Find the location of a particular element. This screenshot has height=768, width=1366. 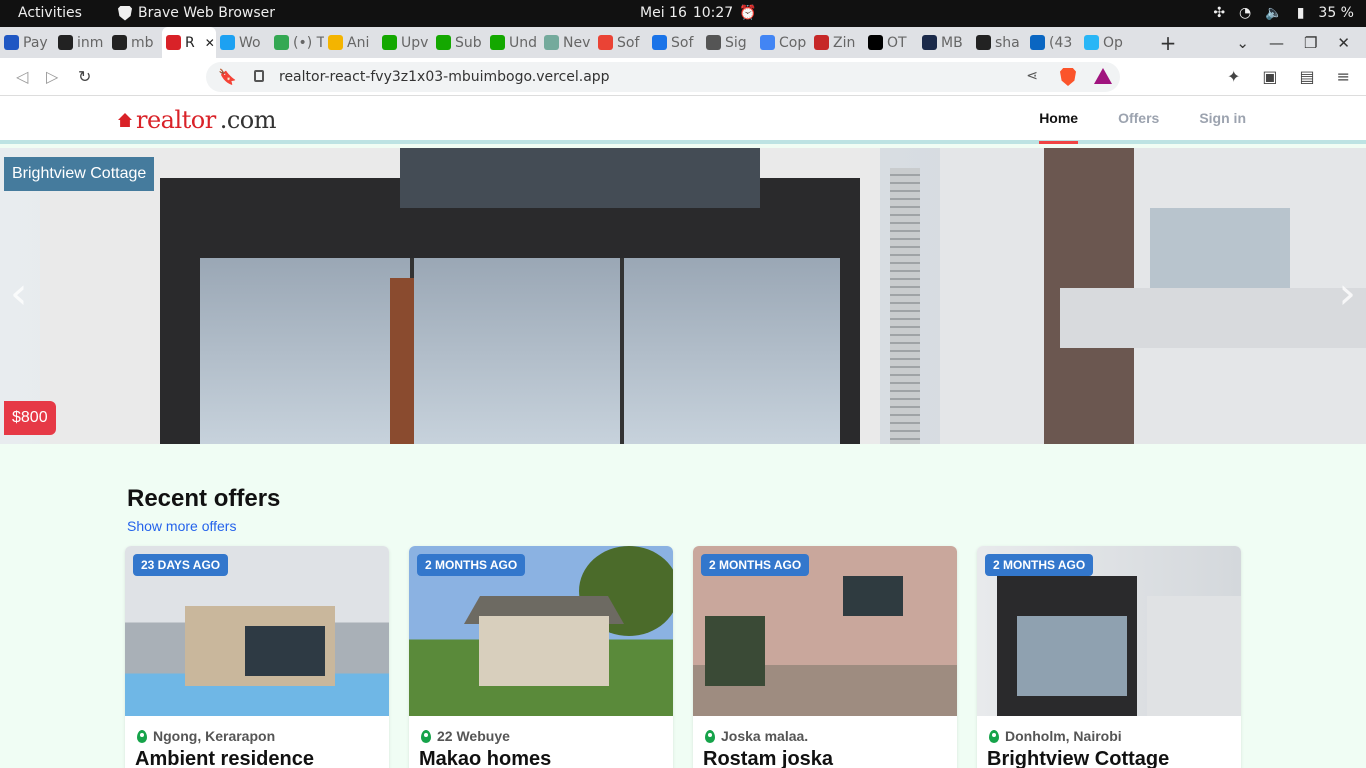

browser-tab: Nev is located at coordinates (567, 42).